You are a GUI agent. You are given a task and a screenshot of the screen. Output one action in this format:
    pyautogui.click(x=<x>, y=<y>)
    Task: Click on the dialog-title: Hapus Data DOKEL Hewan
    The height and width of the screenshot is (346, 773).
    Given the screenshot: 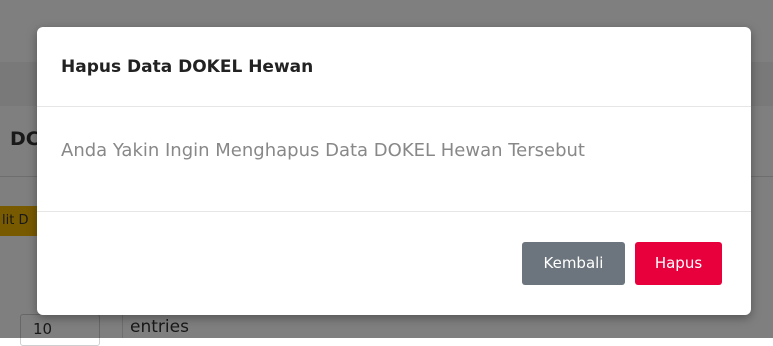 What is the action you would take?
    pyautogui.click(x=187, y=67)
    